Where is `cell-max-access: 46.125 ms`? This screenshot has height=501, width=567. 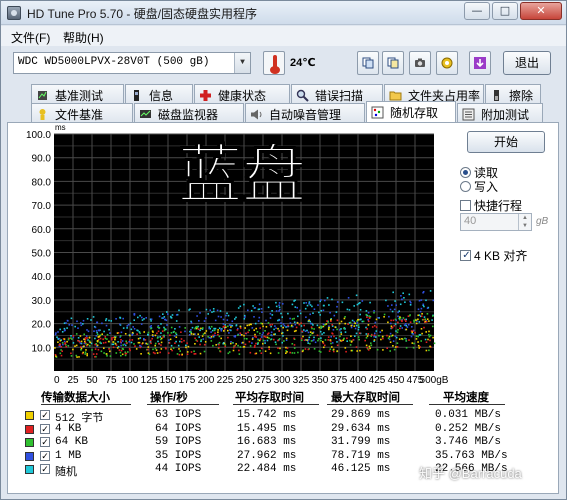 cell-max-access: 46.125 ms is located at coordinates (361, 469).